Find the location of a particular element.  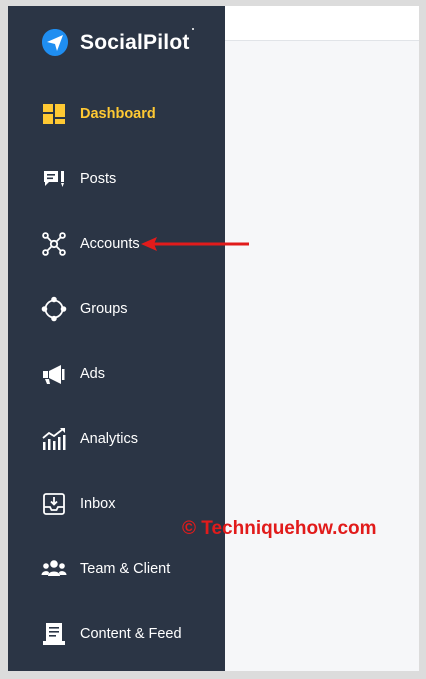

sidebar-item-label: Content & Feed is located at coordinates (131, 634).